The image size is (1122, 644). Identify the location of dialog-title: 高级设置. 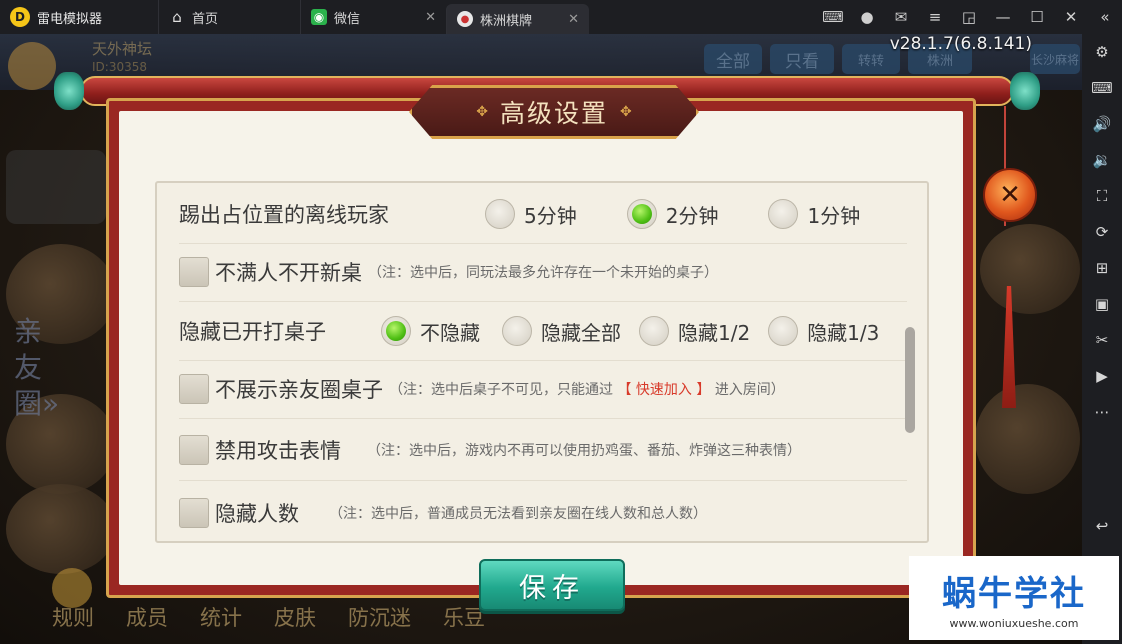
(553, 113).